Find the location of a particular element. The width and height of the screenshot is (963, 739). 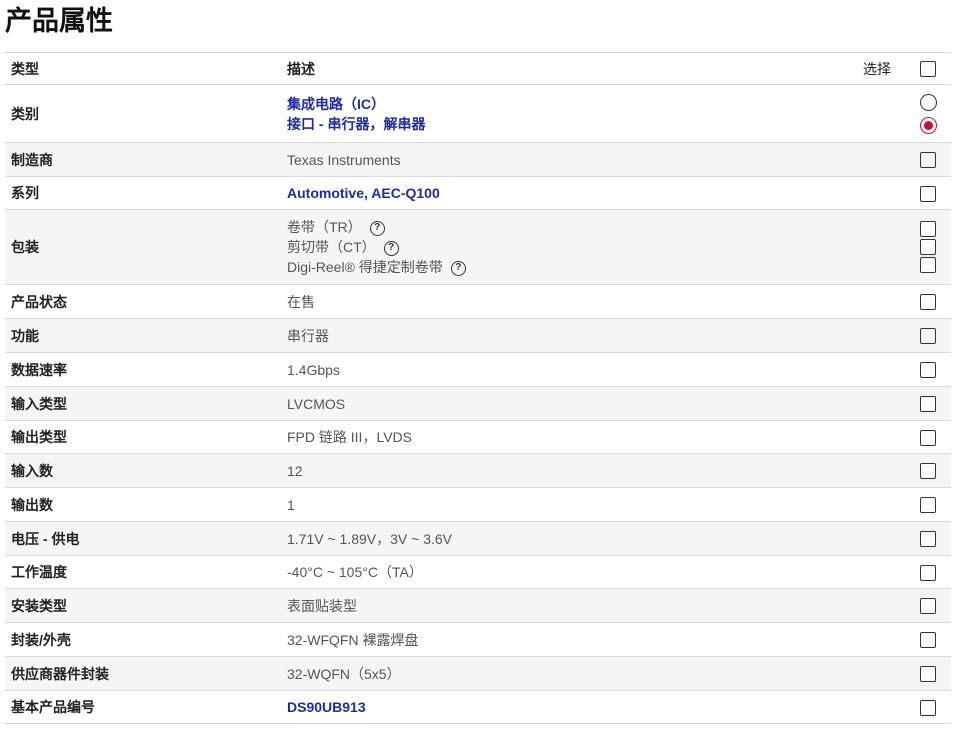

category-radio-serdes is located at coordinates (928, 125).